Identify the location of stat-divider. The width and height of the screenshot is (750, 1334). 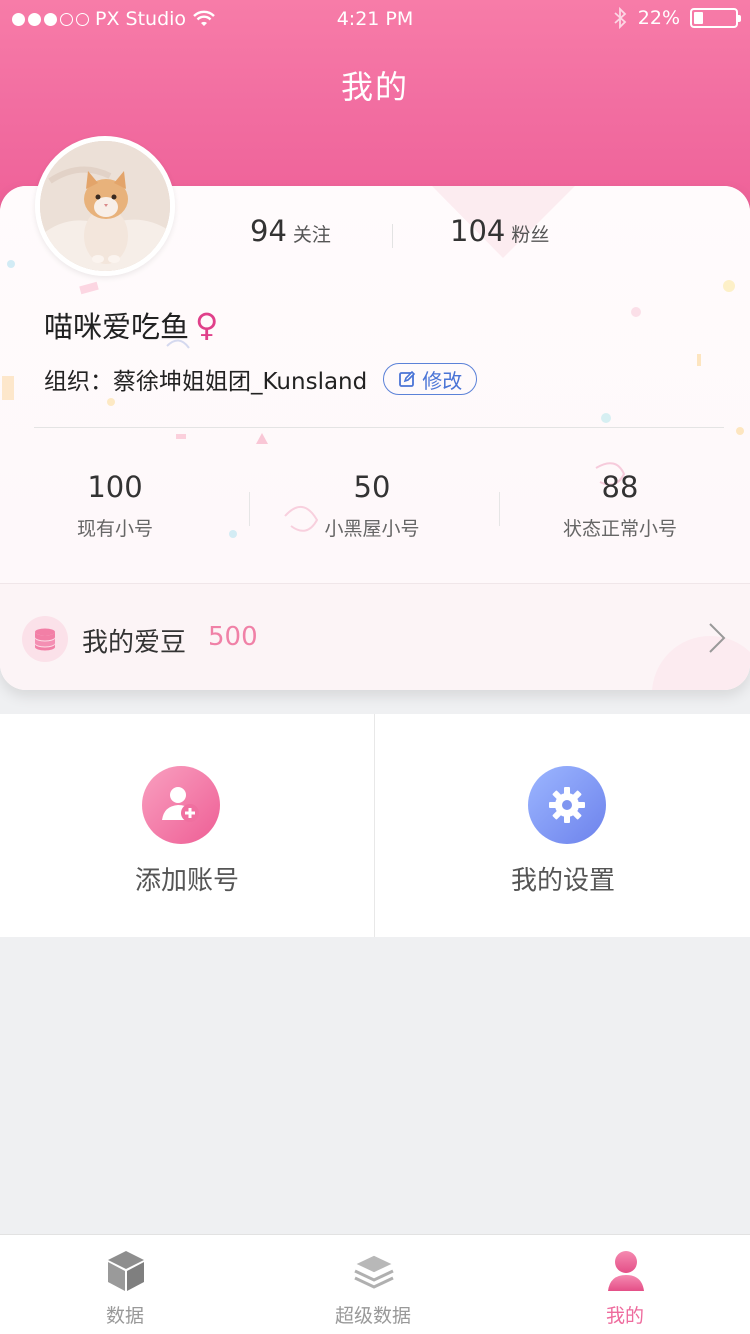
(392, 236).